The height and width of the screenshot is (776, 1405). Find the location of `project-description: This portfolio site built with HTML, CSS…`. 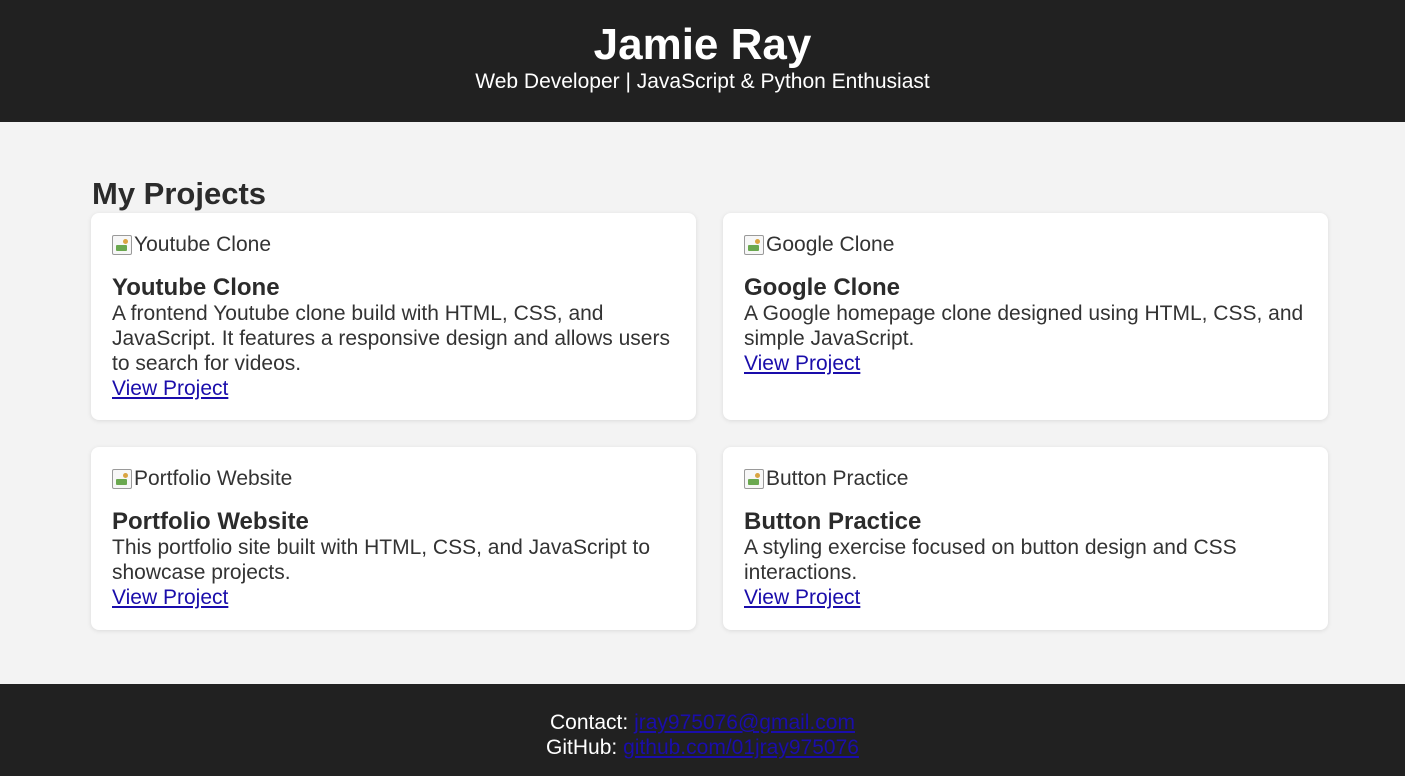

project-description: This portfolio site built with HTML, CSS… is located at coordinates (381, 560).